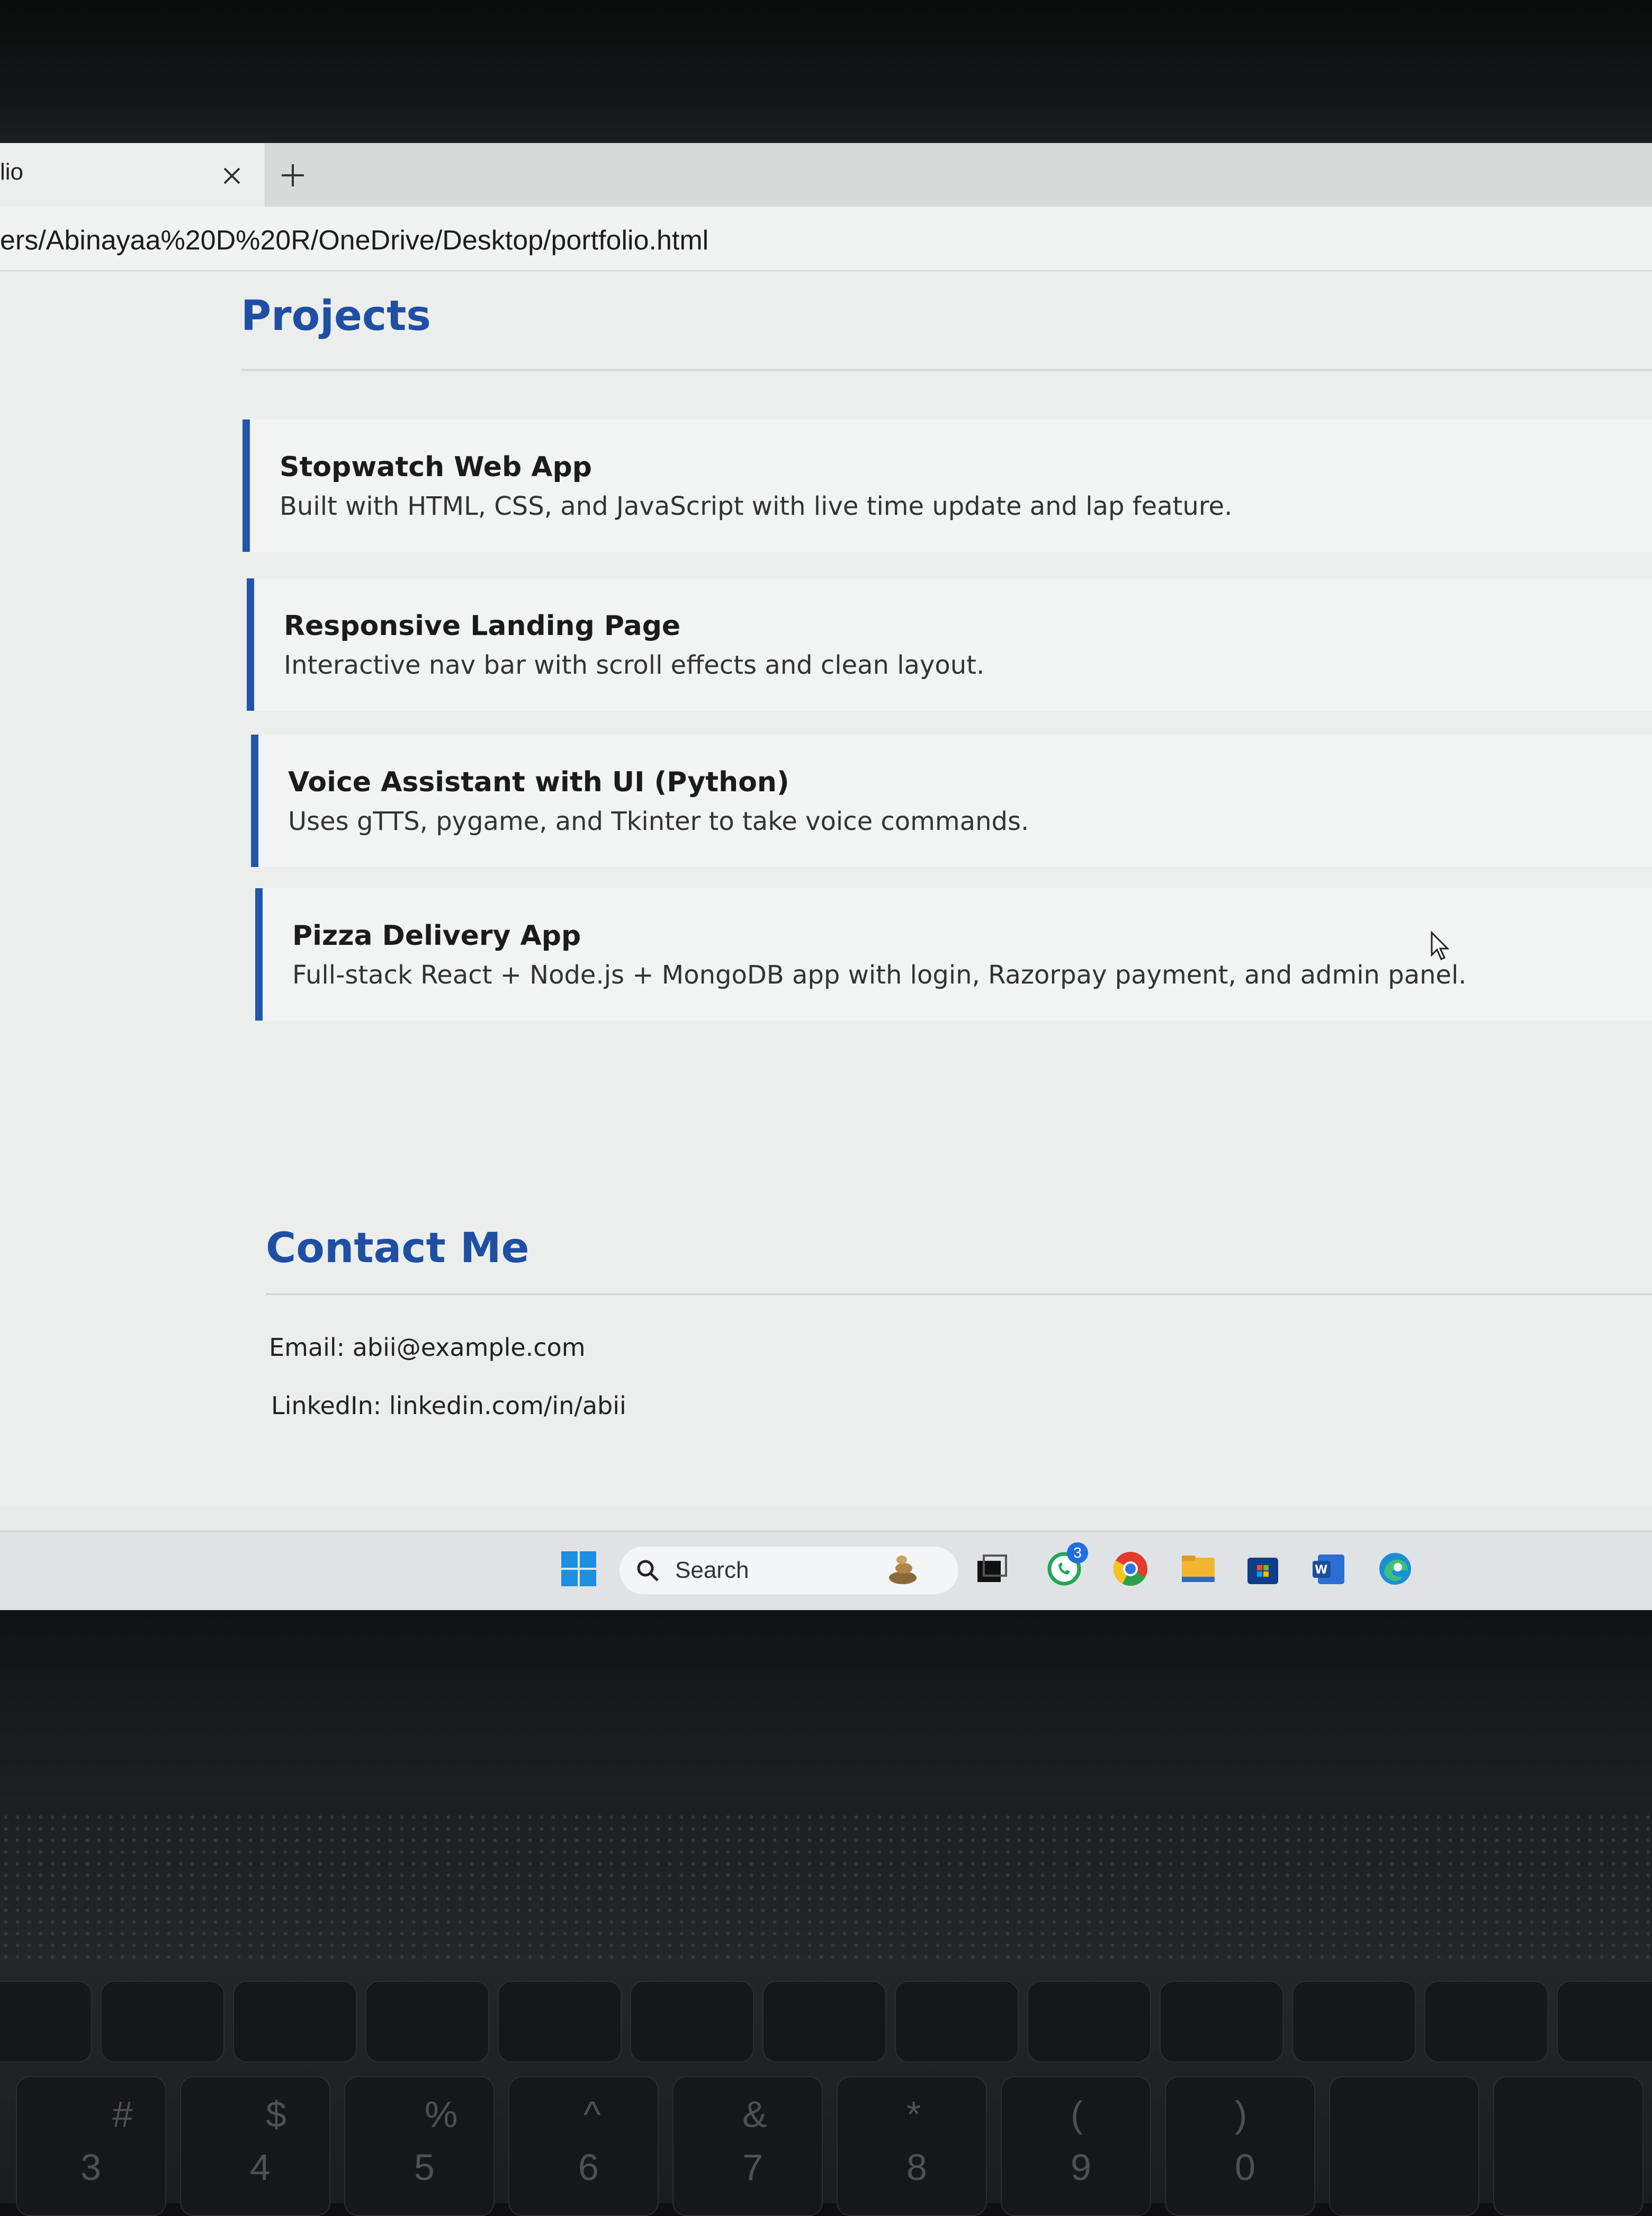 This screenshot has width=1652, height=2216. What do you see at coordinates (1395, 1568) in the screenshot?
I see `edge-icon` at bounding box center [1395, 1568].